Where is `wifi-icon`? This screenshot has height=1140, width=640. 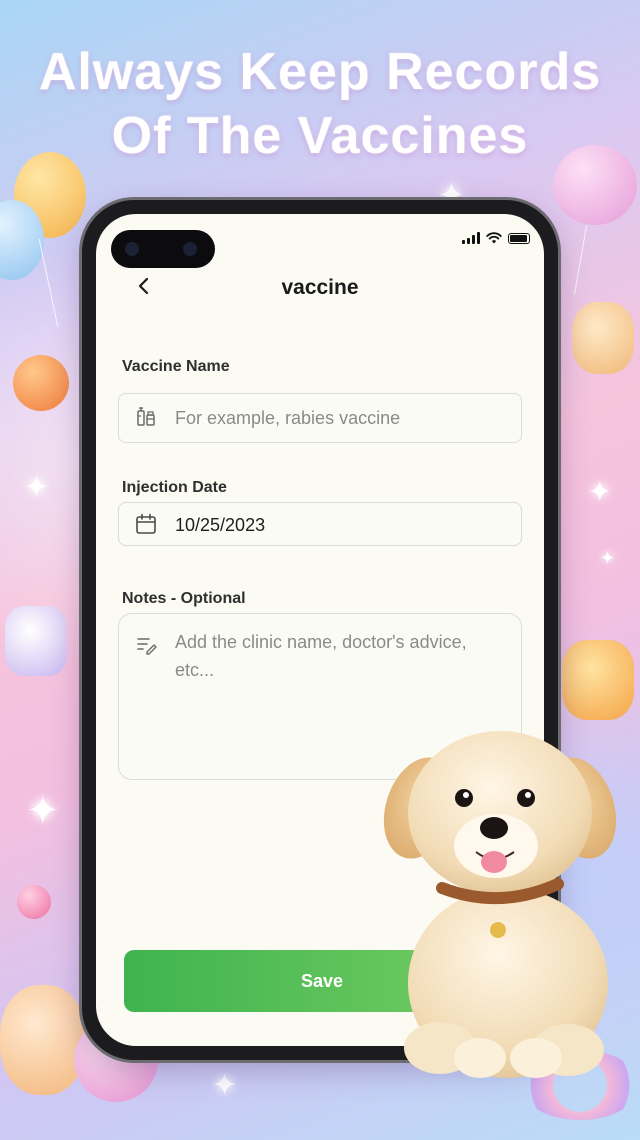 wifi-icon is located at coordinates (494, 238).